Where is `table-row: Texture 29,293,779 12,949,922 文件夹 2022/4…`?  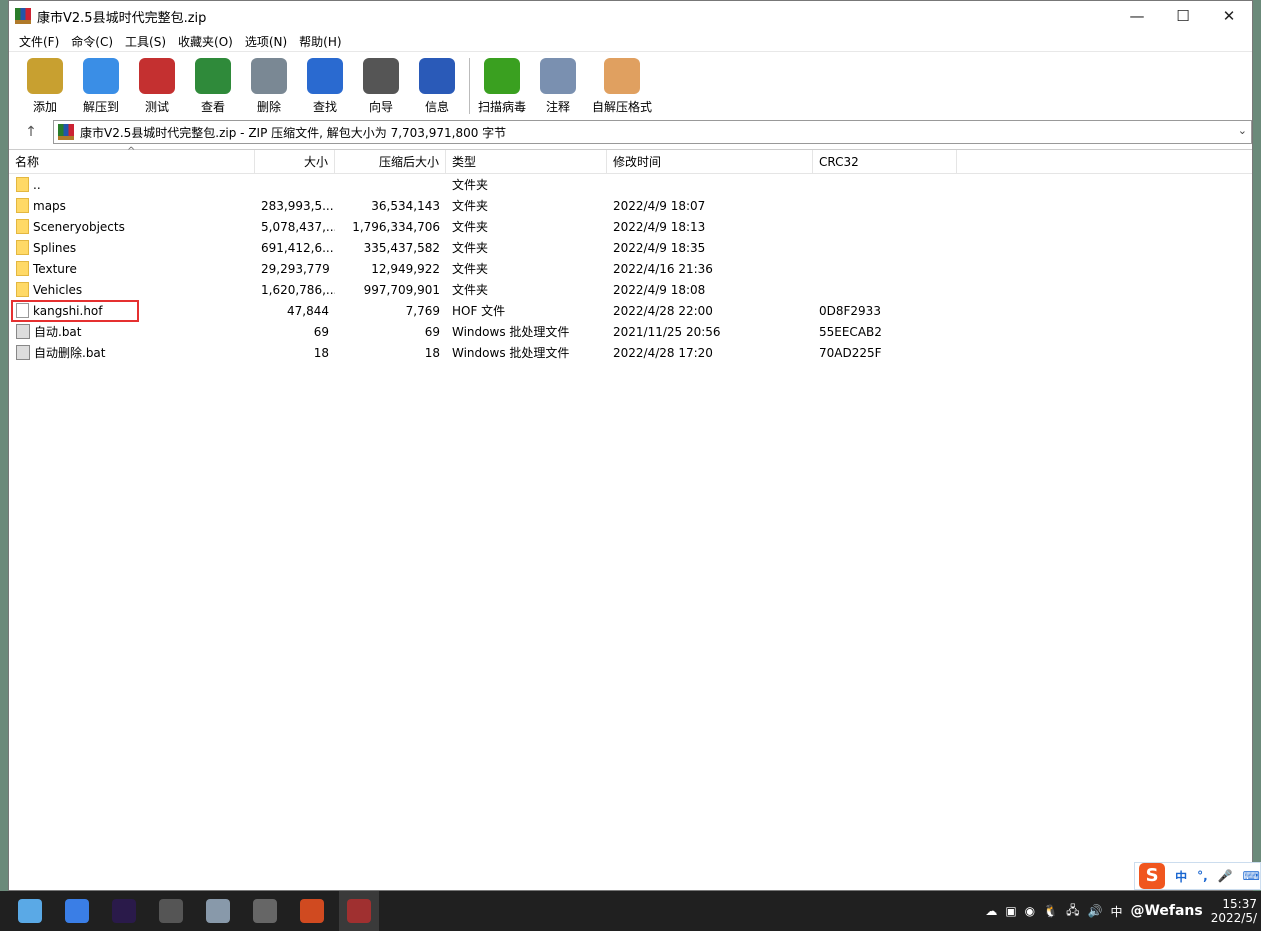 table-row: Texture 29,293,779 12,949,922 文件夹 2022/4… is located at coordinates (630, 268).